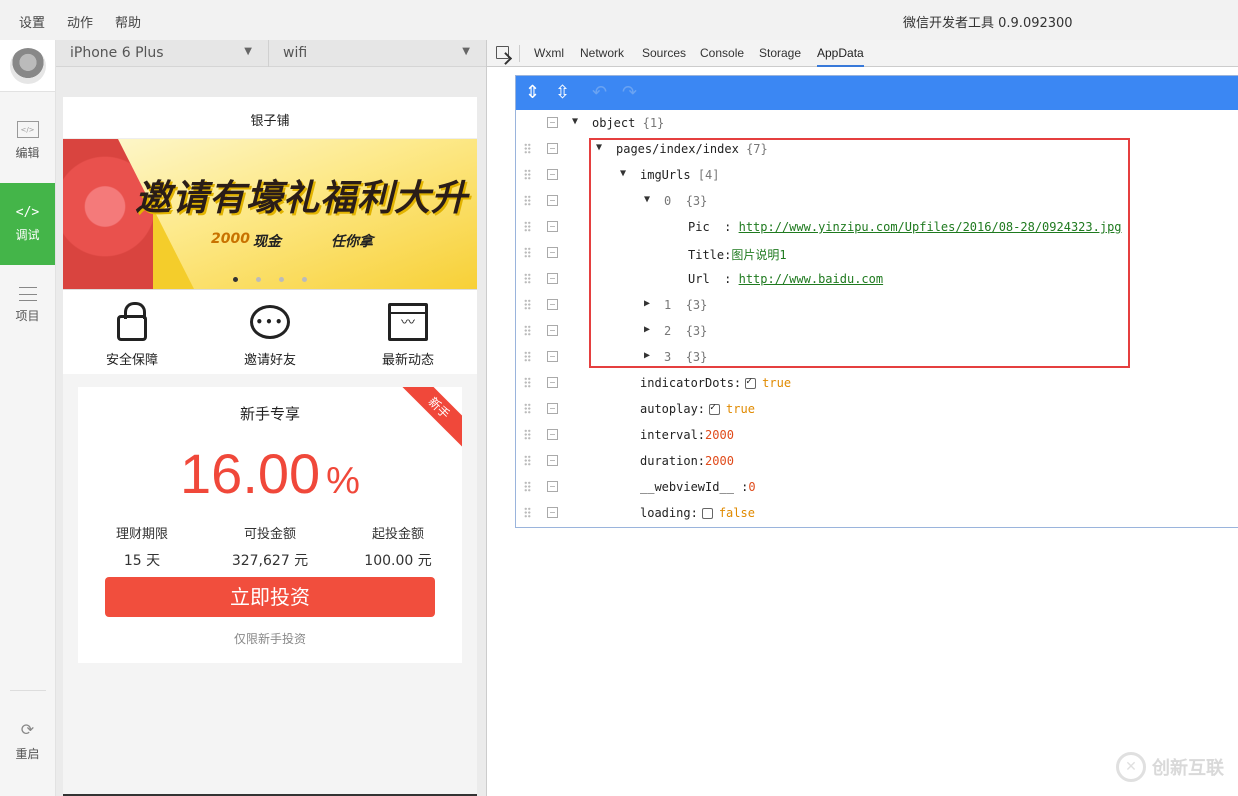  What do you see at coordinates (877, 123) in the screenshot?
I see `tree-row-root: ▼ object {1}` at bounding box center [877, 123].